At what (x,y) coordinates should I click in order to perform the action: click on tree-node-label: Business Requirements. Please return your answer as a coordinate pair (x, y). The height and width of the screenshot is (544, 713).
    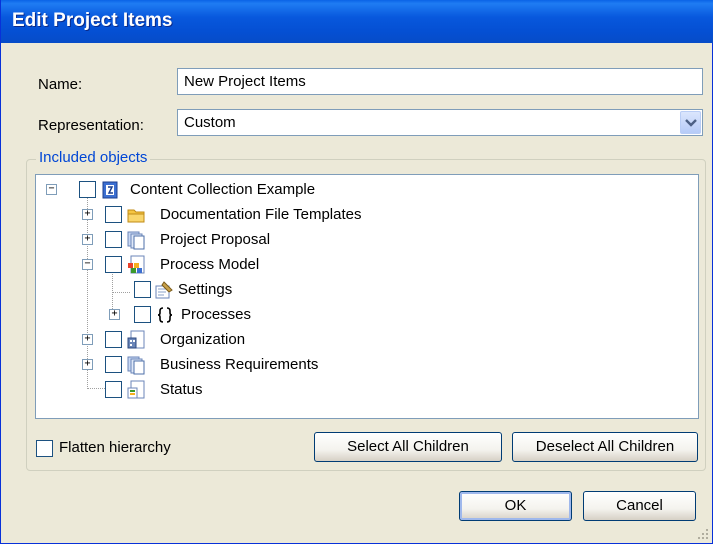
    Looking at the image, I should click on (239, 364).